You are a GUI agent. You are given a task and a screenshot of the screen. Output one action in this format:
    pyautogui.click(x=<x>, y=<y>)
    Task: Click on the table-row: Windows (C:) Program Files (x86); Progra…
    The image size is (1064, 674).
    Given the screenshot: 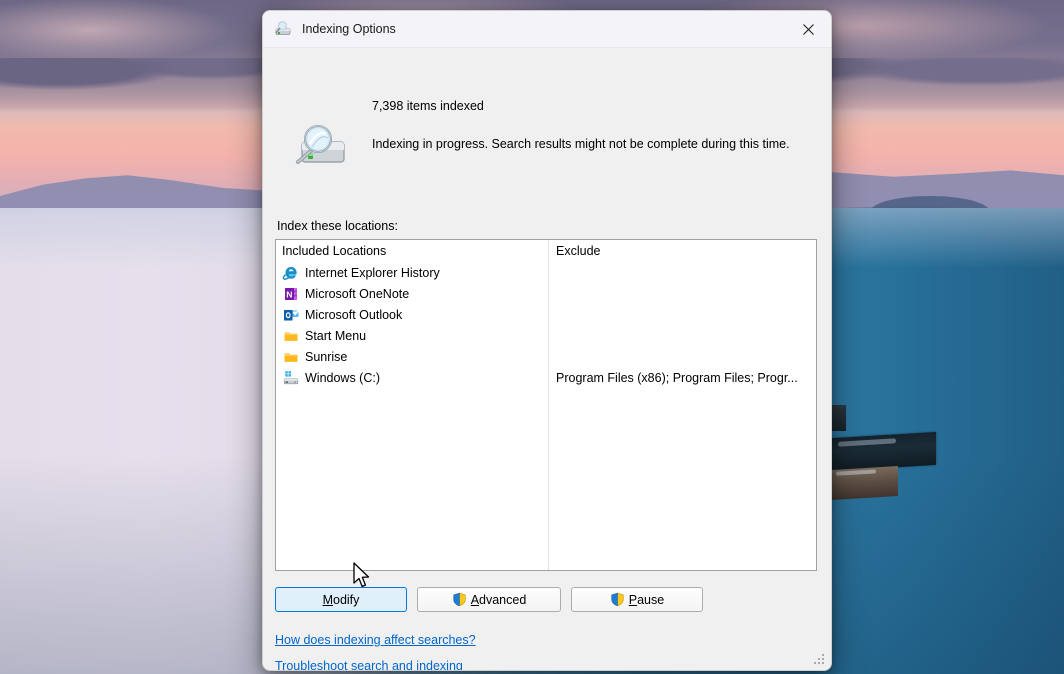 What is the action you would take?
    pyautogui.click(x=546, y=377)
    